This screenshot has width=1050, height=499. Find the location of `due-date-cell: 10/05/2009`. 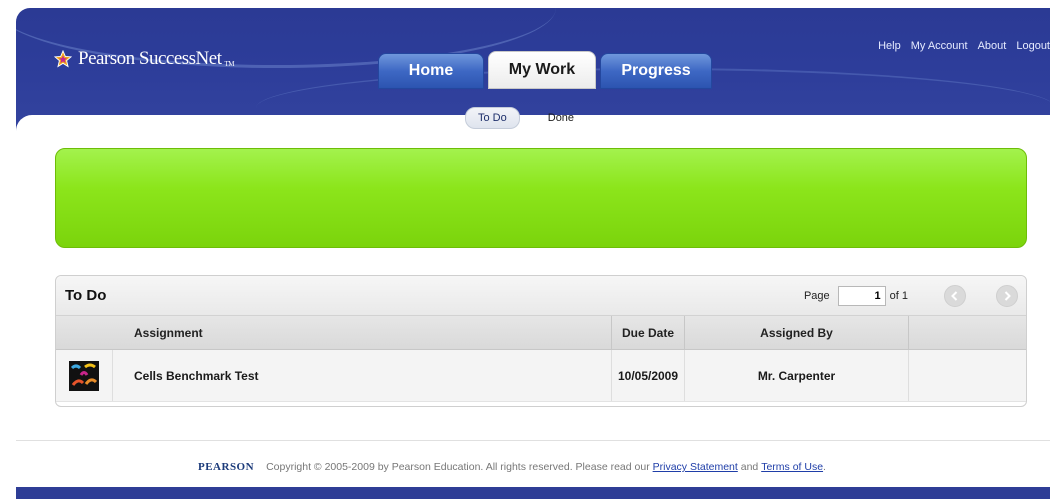

due-date-cell: 10/05/2009 is located at coordinates (648, 375).